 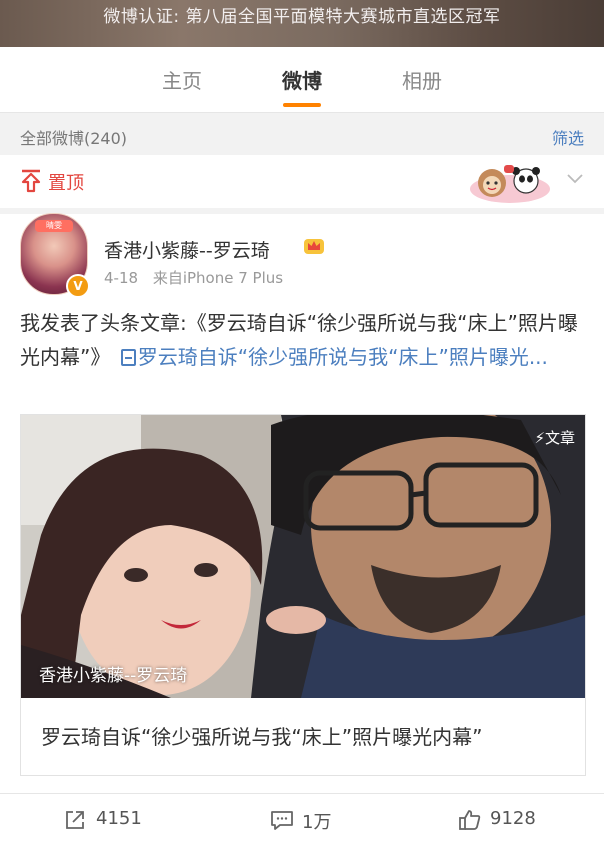 What do you see at coordinates (302, 211) in the screenshot?
I see `section-separator` at bounding box center [302, 211].